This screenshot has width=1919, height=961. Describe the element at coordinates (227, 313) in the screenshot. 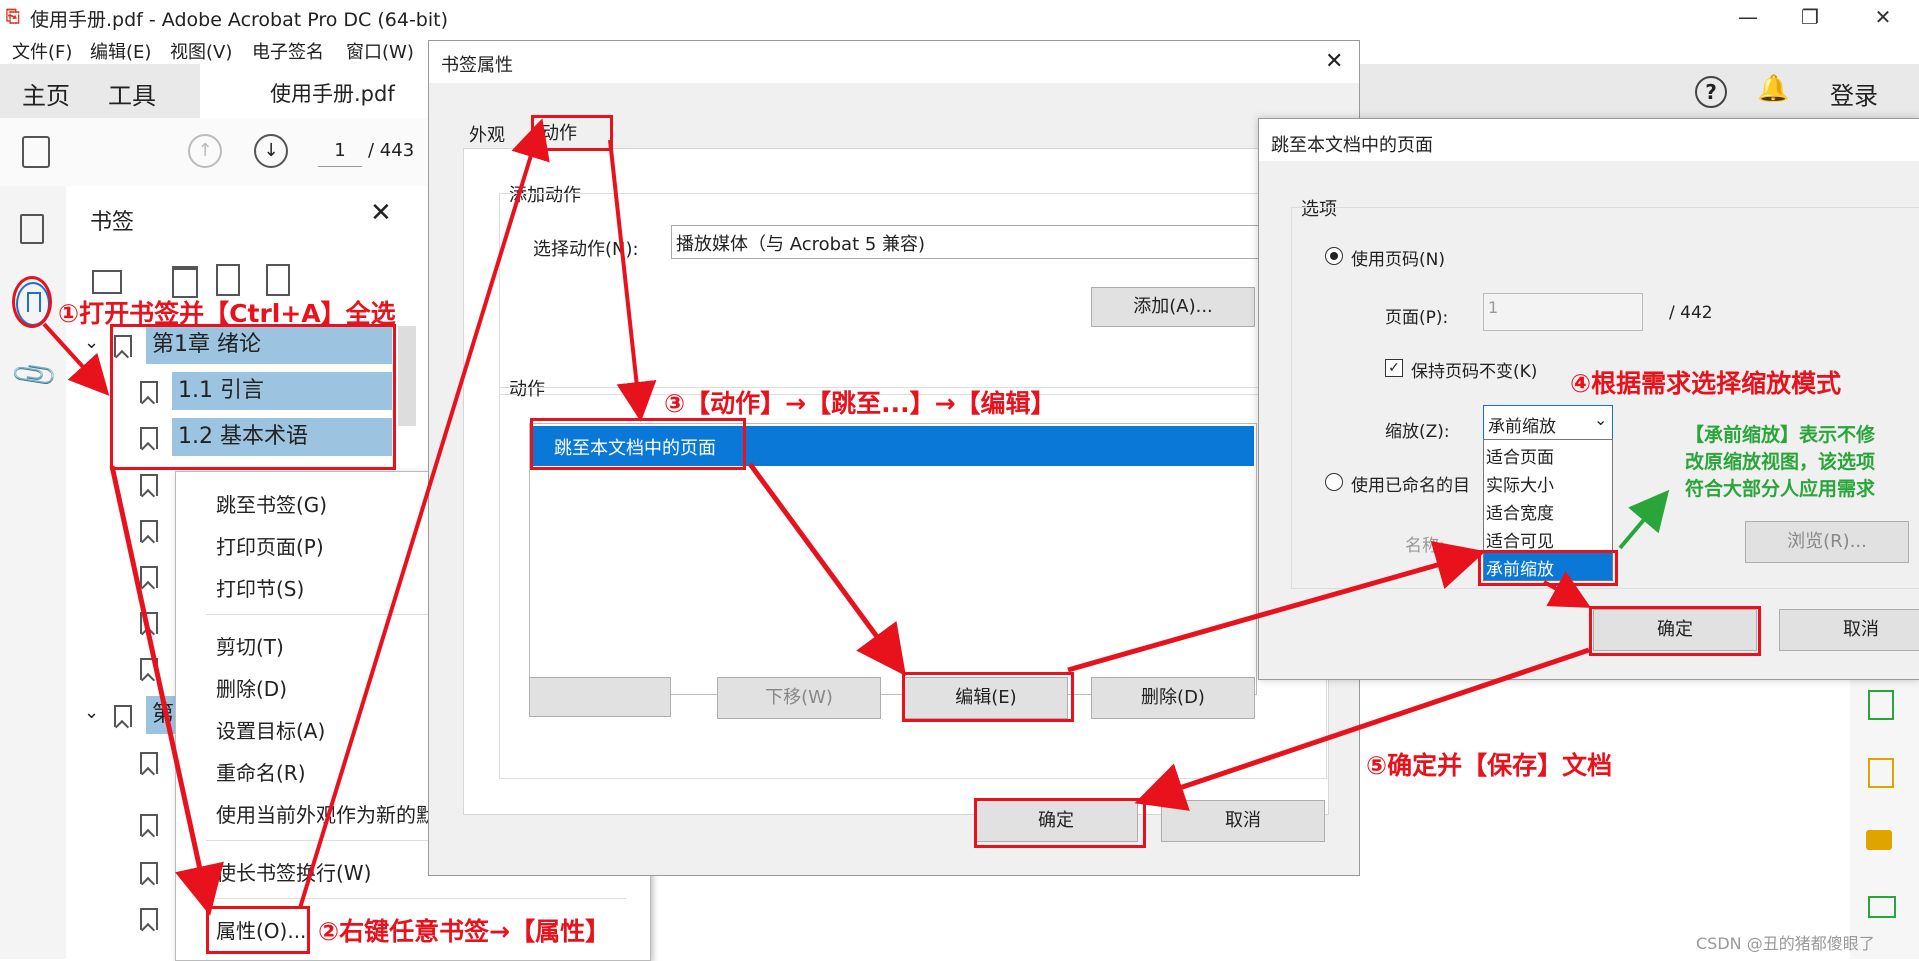

I see `annotation-step1: ①打开书签并【Ctrl+A】全选` at that location.